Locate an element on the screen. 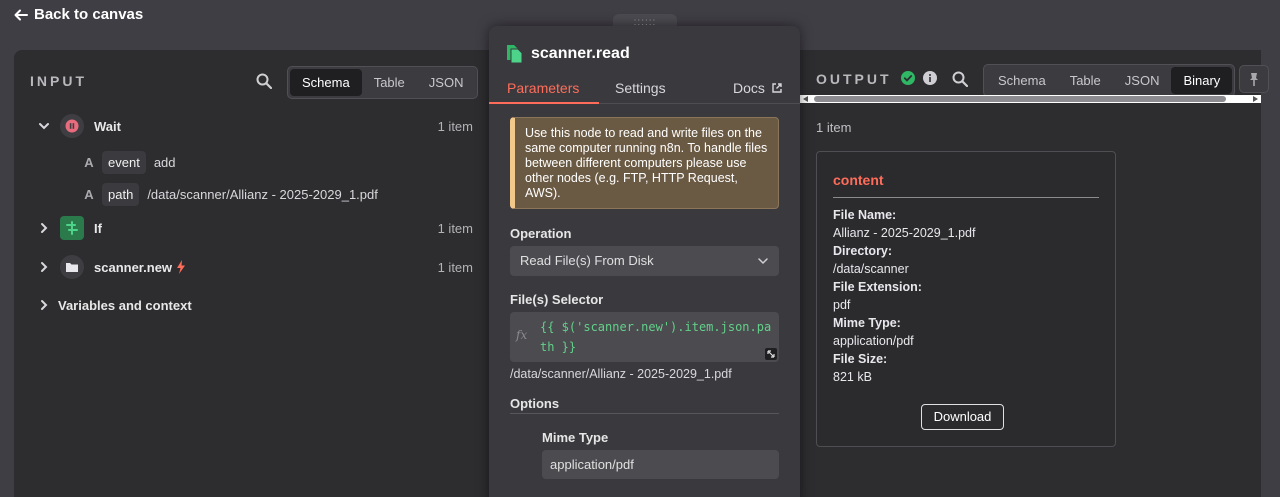  output-view-binary: Binary is located at coordinates (1202, 80).